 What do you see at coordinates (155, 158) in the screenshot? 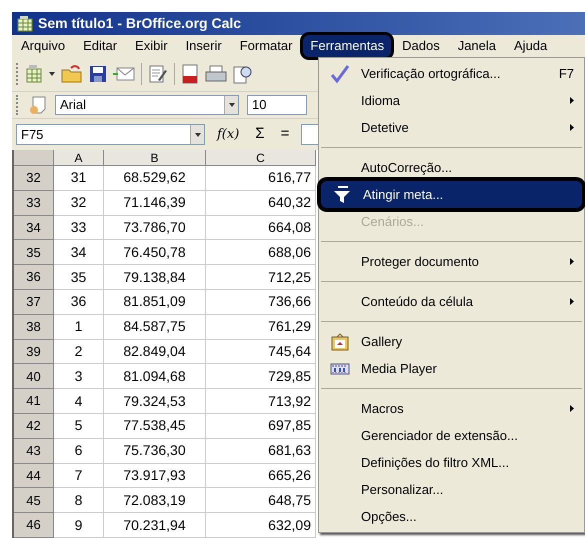
I see `column-header: B` at bounding box center [155, 158].